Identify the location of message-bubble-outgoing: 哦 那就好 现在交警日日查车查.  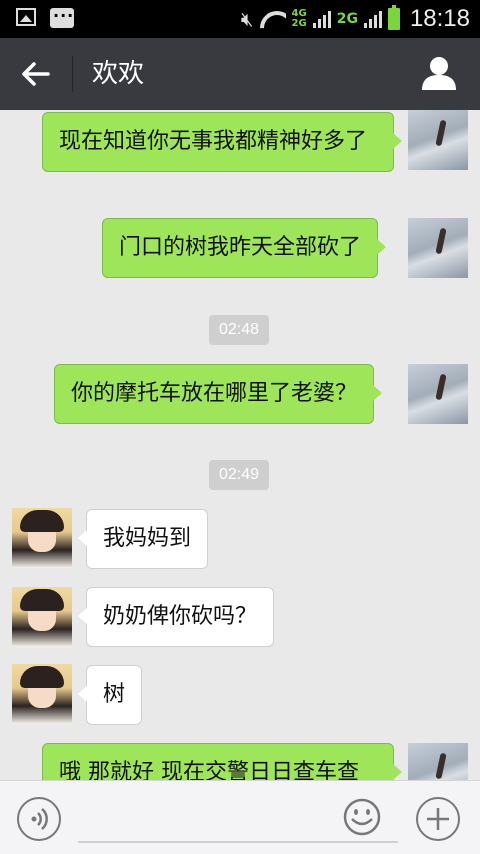
(222, 761).